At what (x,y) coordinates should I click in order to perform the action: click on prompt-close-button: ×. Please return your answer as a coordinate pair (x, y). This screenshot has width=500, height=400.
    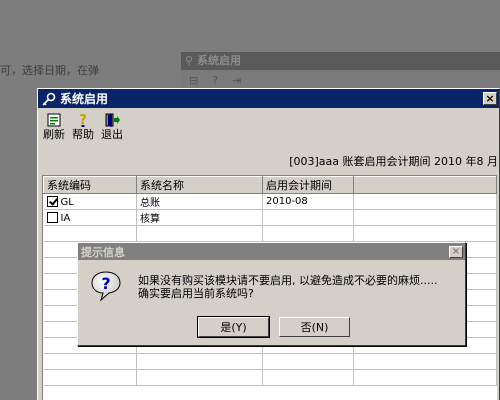
    Looking at the image, I should click on (456, 251).